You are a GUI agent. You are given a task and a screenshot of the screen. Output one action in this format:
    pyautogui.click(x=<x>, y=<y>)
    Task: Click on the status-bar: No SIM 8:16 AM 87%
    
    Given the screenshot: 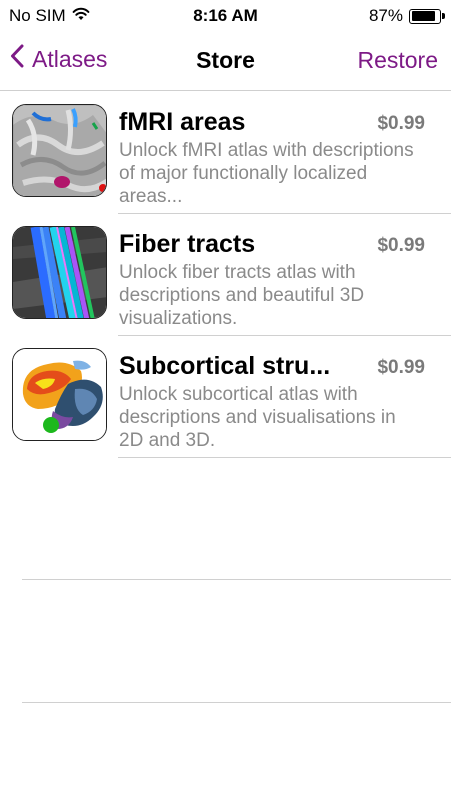 What is the action you would take?
    pyautogui.click(x=225, y=16)
    